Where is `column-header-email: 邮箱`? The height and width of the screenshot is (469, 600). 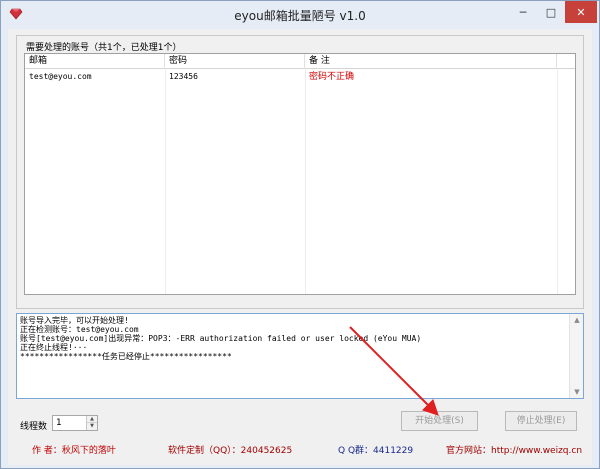 column-header-email: 邮箱 is located at coordinates (95, 61).